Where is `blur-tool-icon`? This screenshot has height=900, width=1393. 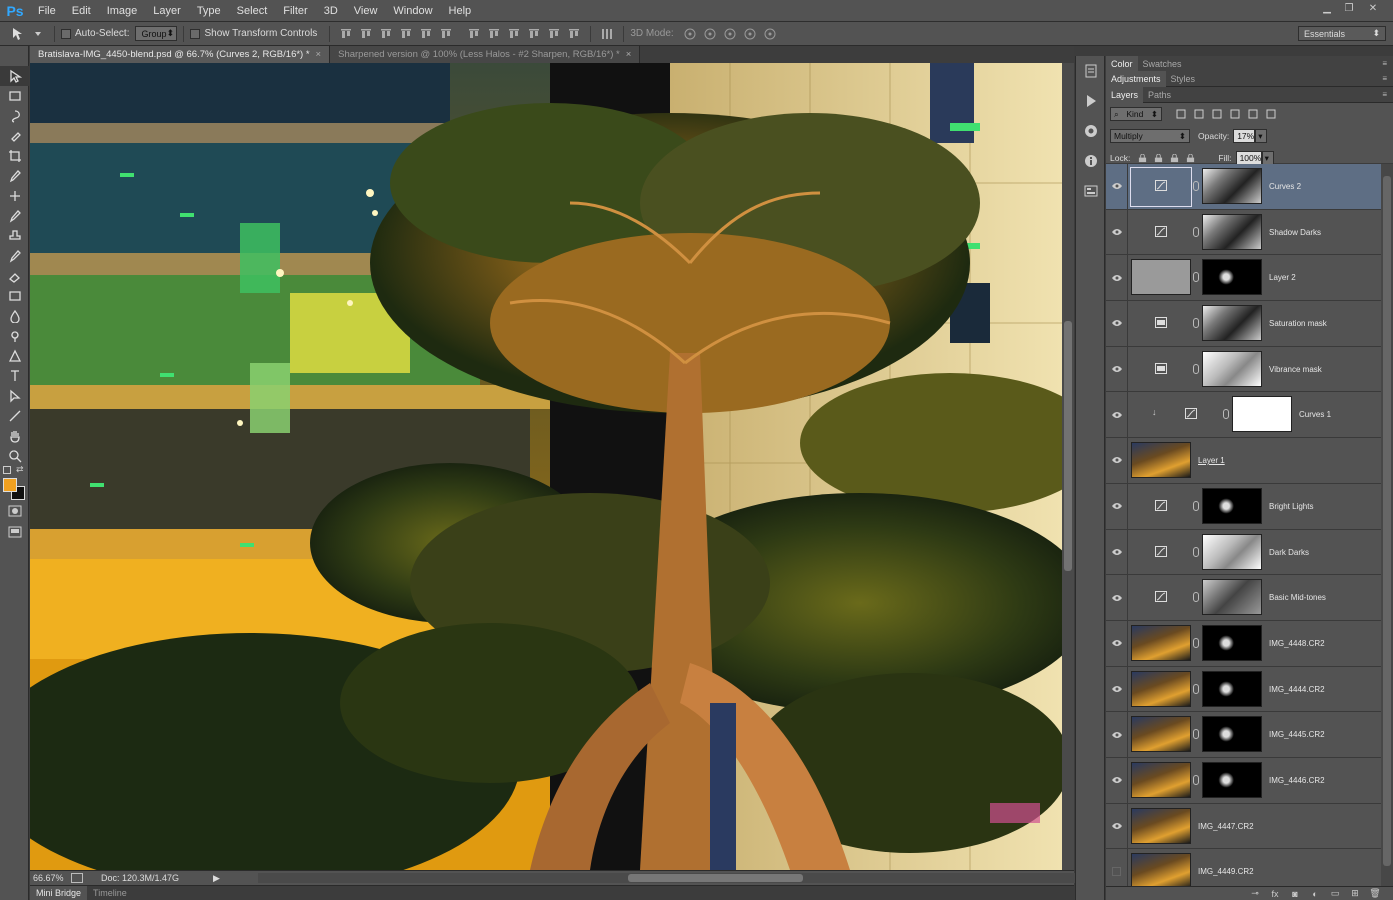 blur-tool-icon is located at coordinates (14, 316).